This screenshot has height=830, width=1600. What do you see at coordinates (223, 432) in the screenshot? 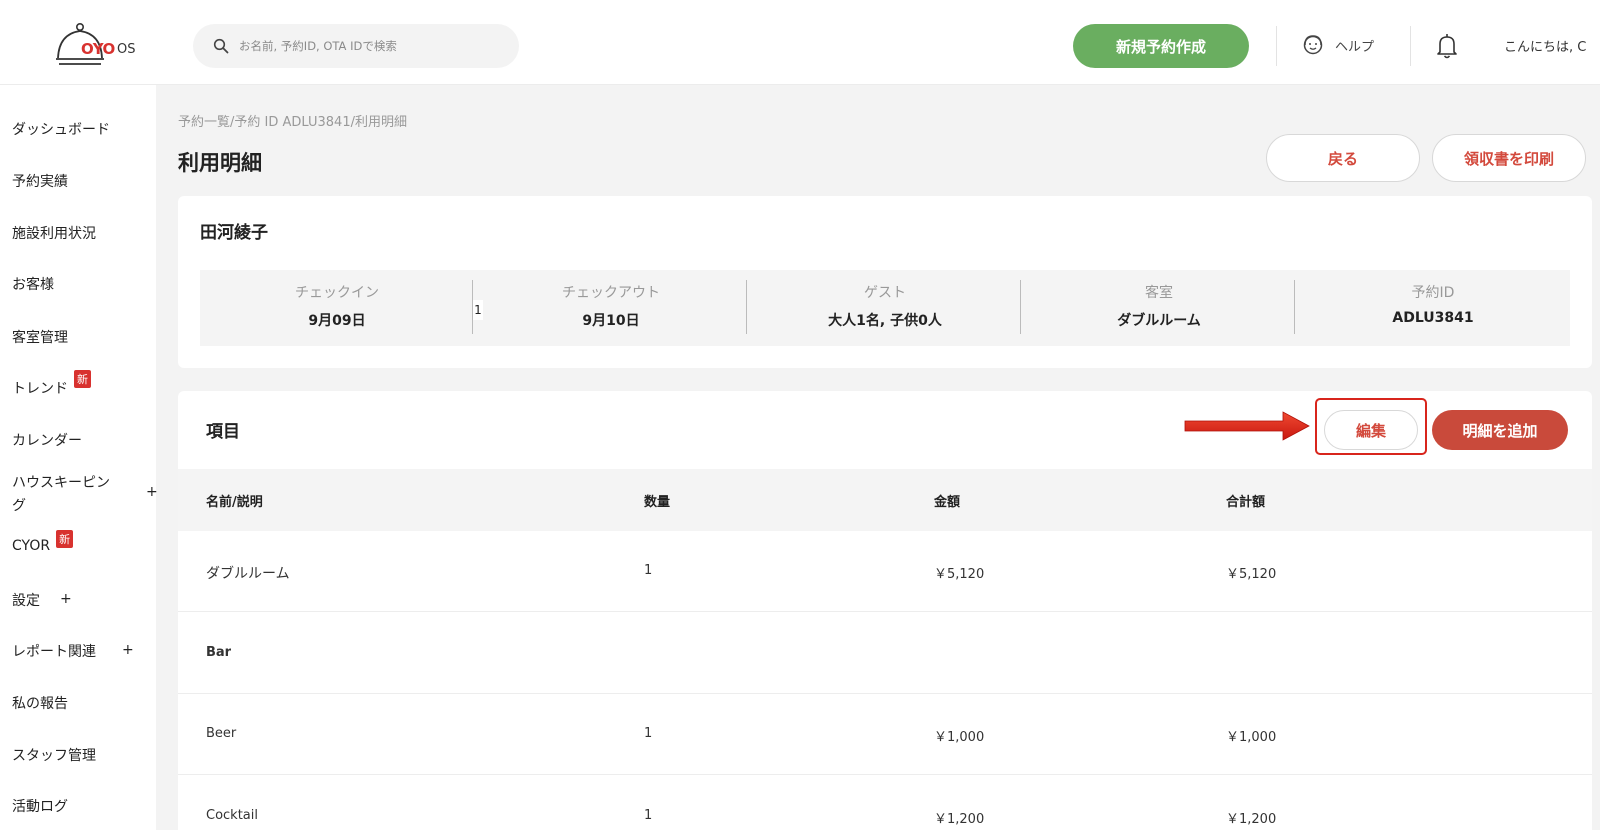
I see `items-title: 項目` at bounding box center [223, 432].